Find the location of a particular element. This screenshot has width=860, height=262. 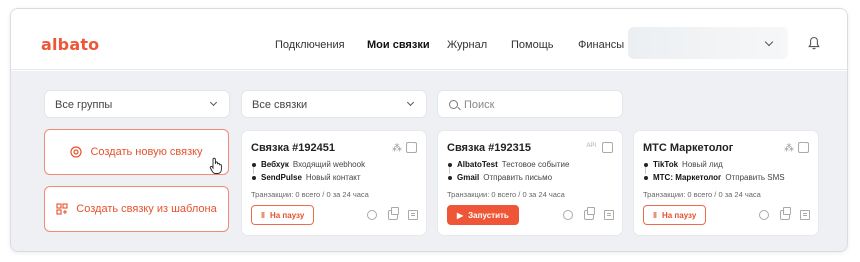

play-icon: ▶ is located at coordinates (460, 215).